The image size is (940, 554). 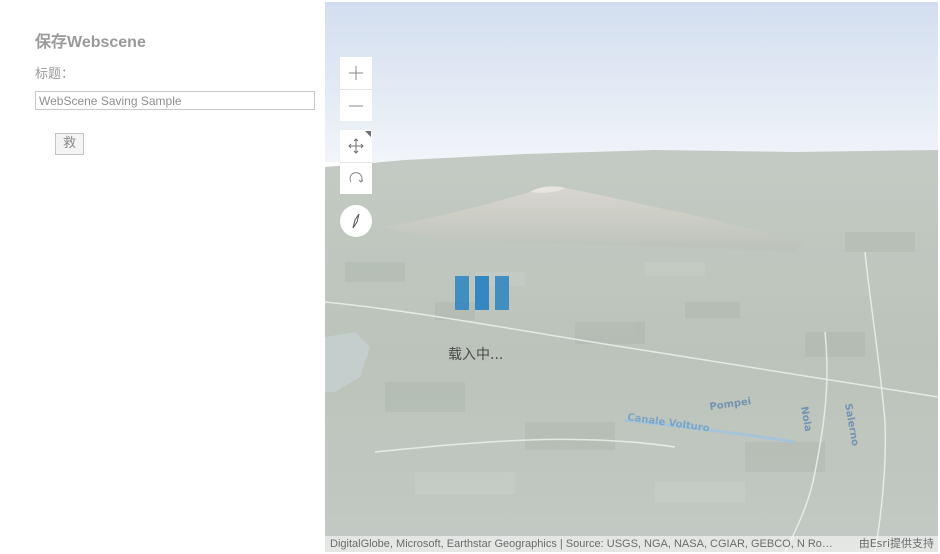 I want to click on zoom-in-button, so click(x=356, y=73).